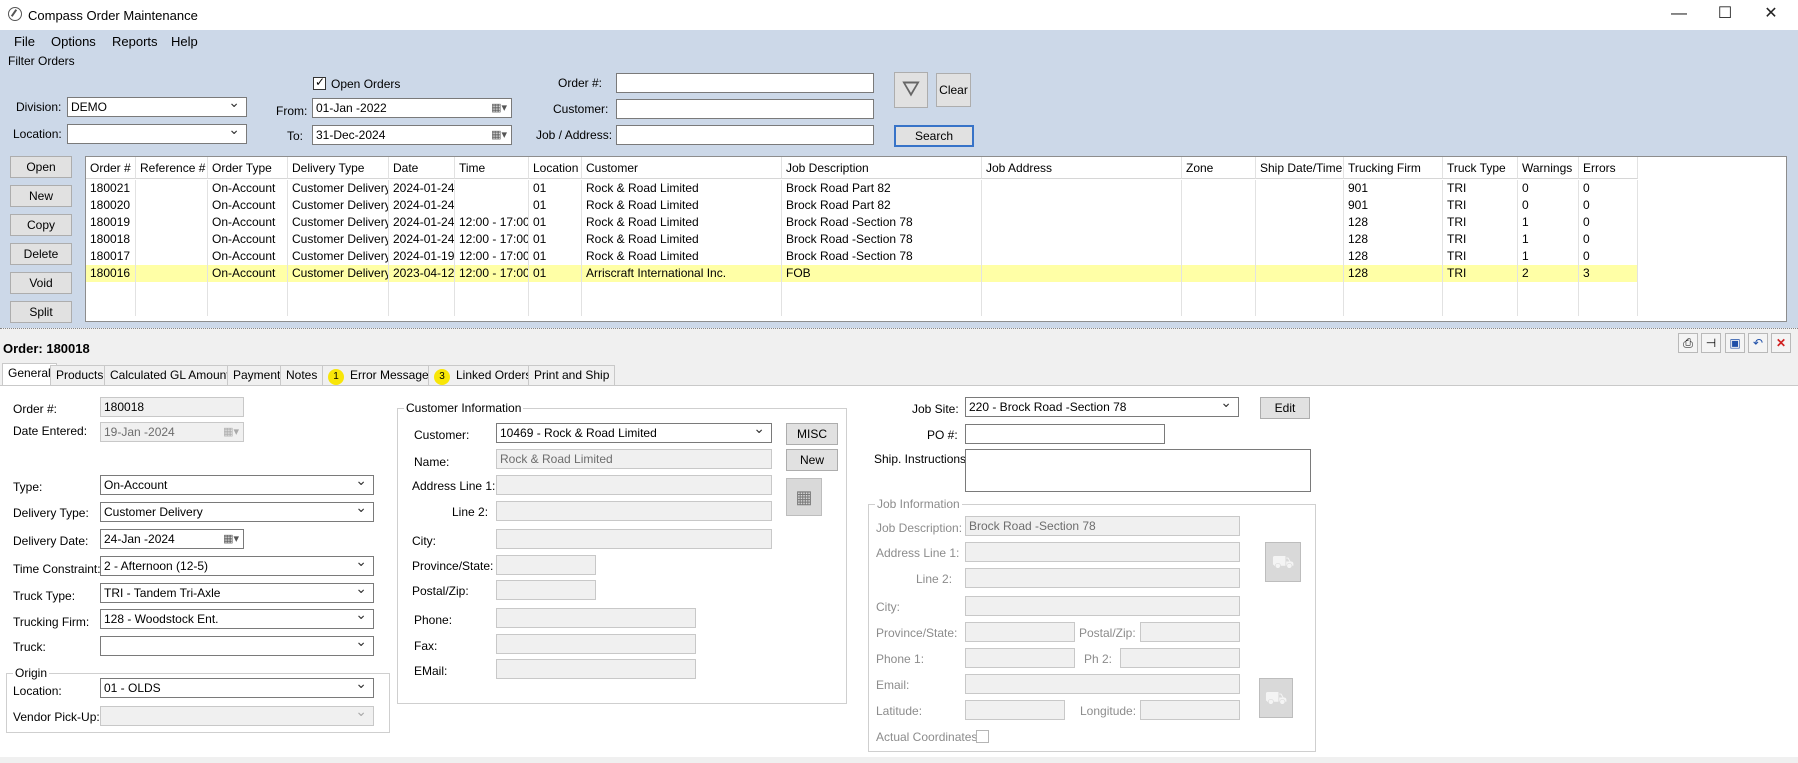 The height and width of the screenshot is (763, 1798). I want to click on customer-building-button: ▦, so click(804, 497).